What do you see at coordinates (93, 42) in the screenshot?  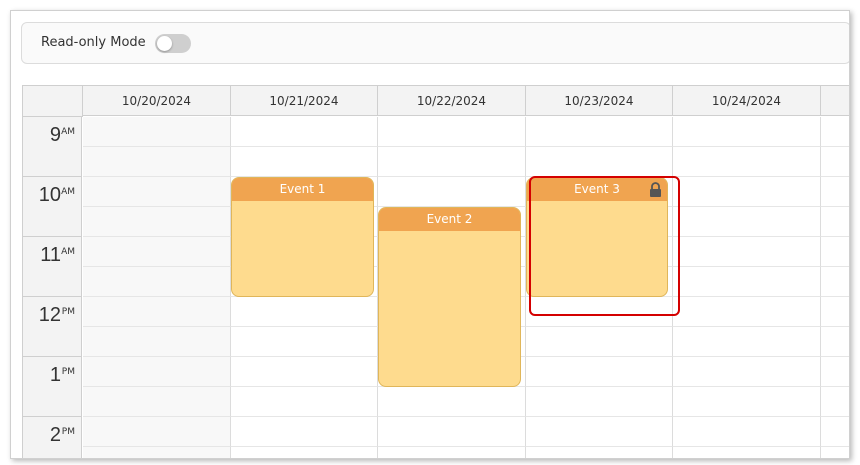 I see `readonly-mode-label: Read-only Mode` at bounding box center [93, 42].